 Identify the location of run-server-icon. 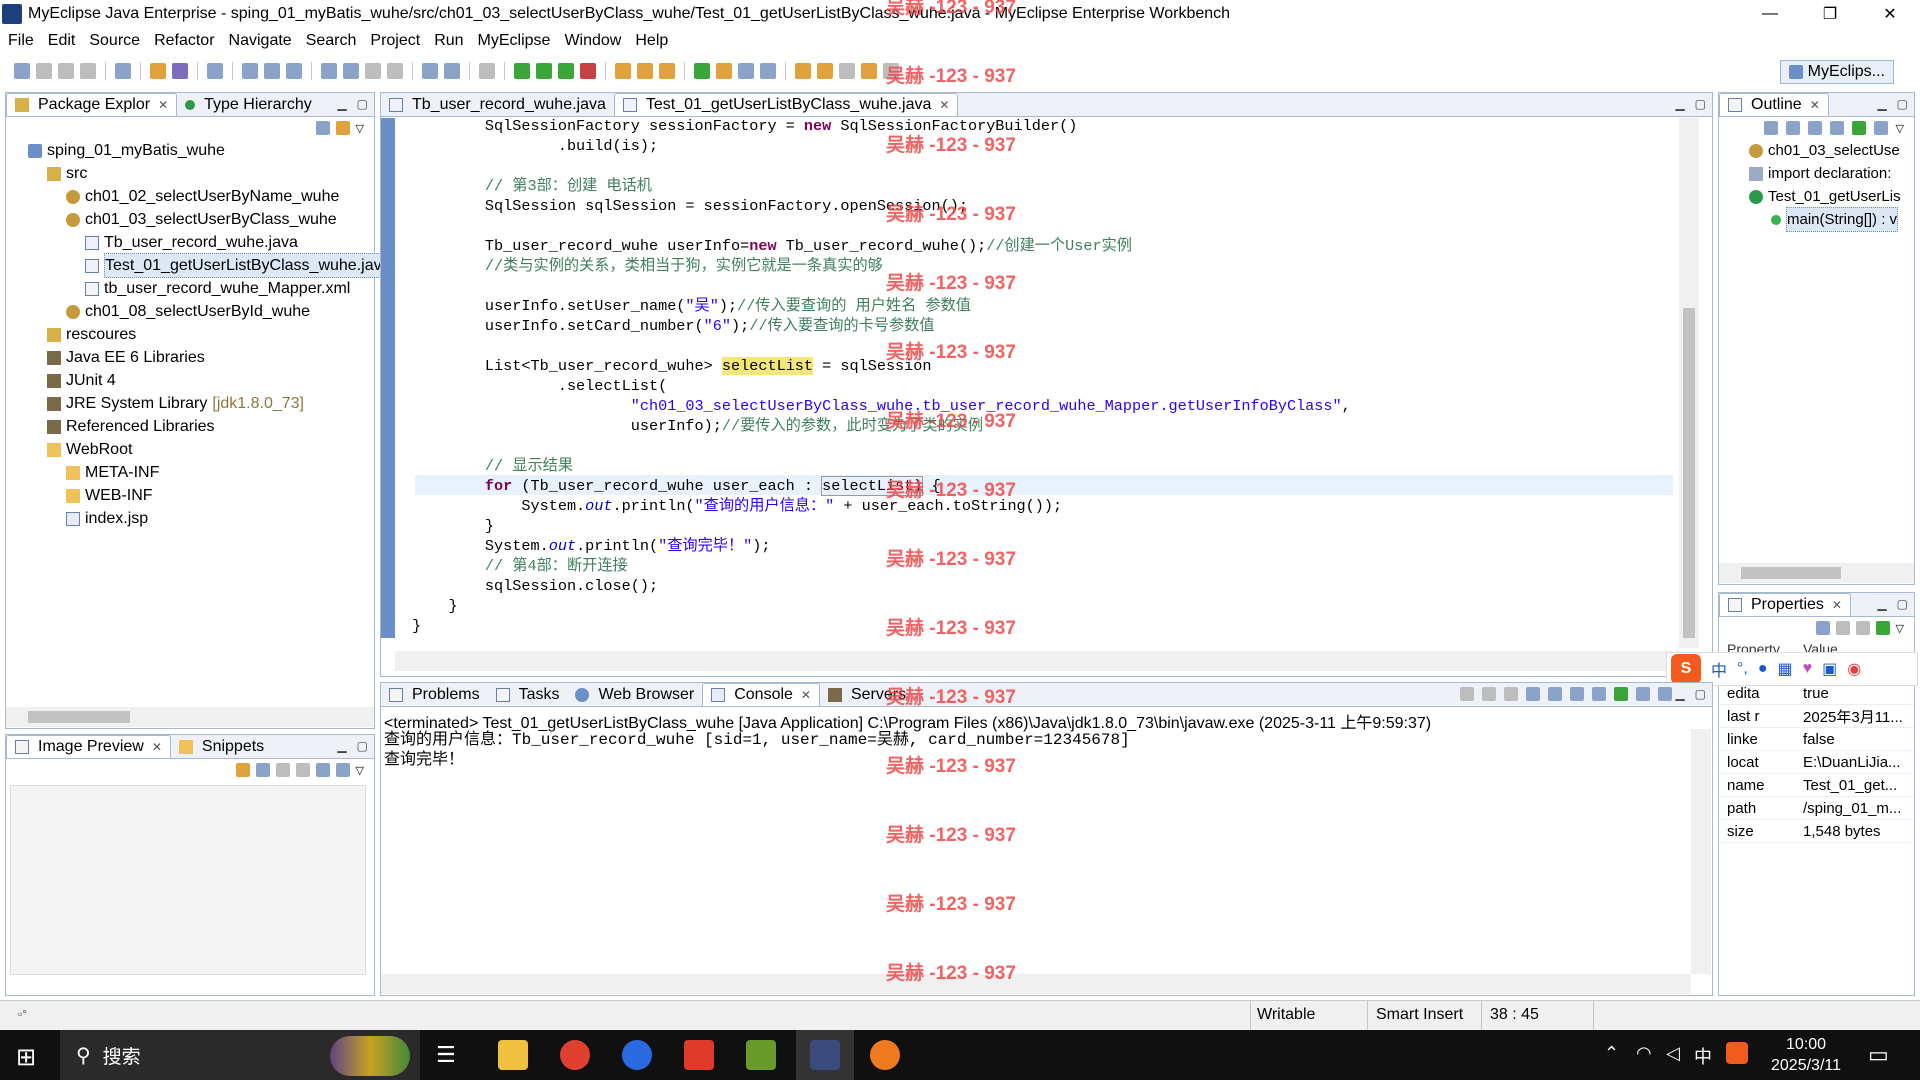
(272, 71).